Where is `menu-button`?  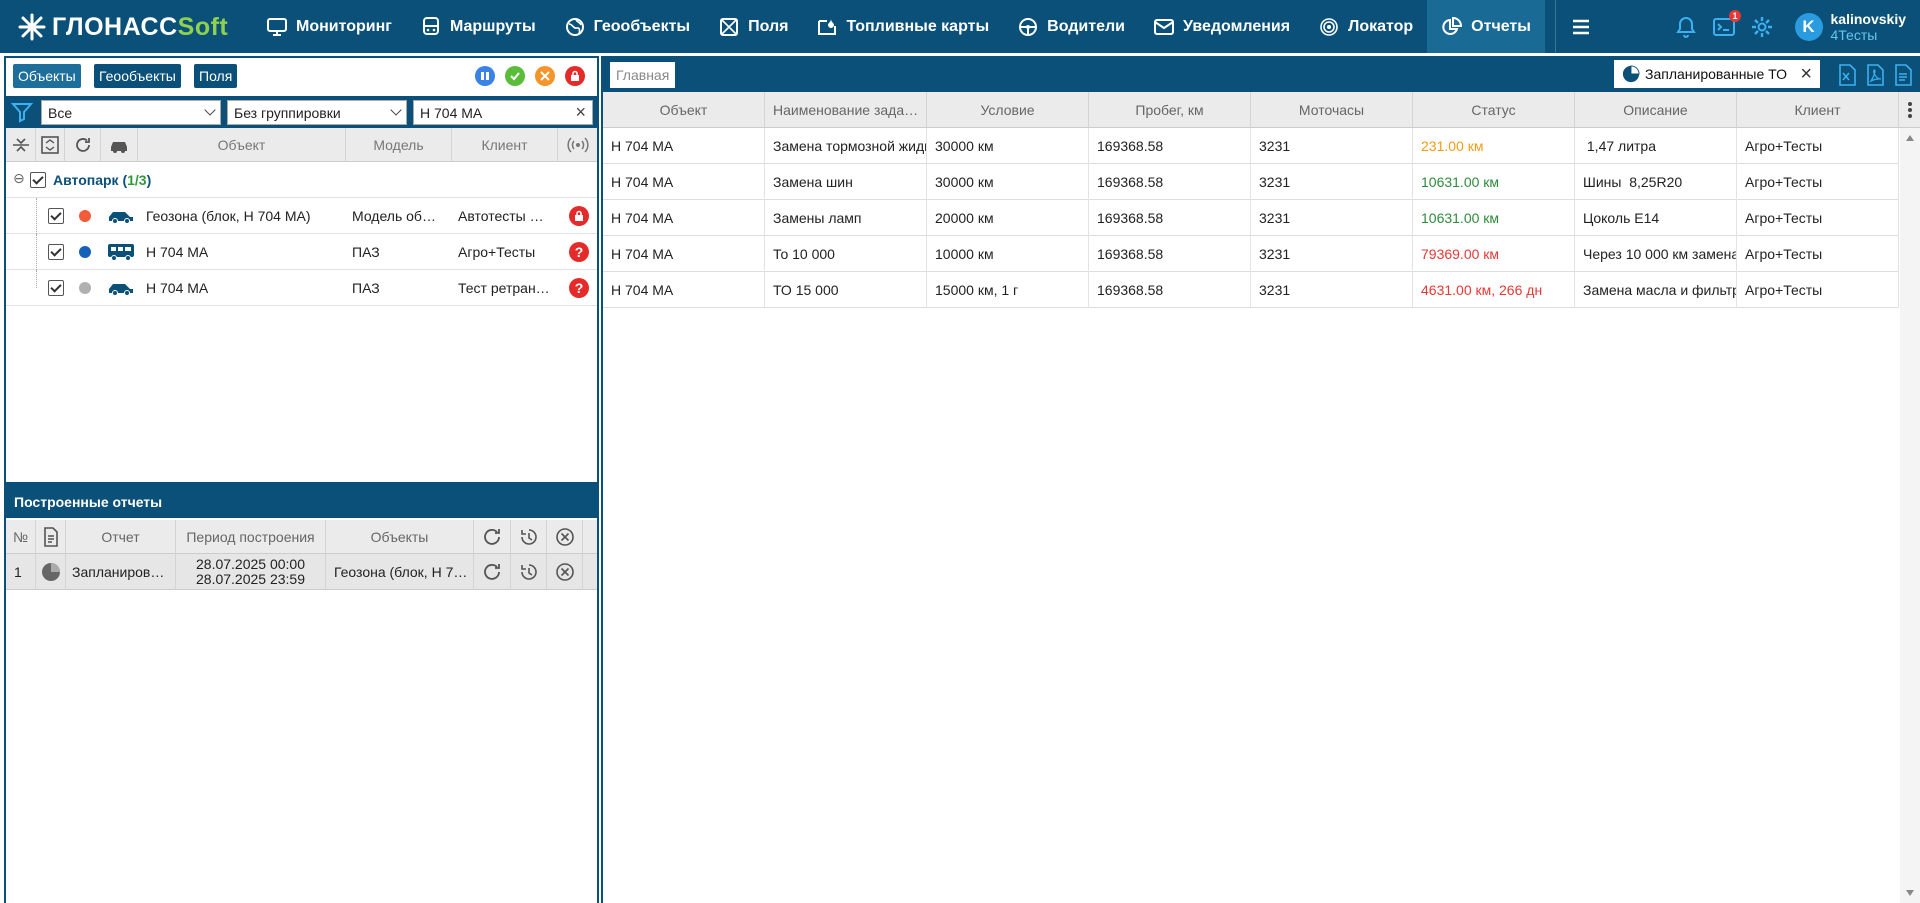
menu-button is located at coordinates (1580, 26).